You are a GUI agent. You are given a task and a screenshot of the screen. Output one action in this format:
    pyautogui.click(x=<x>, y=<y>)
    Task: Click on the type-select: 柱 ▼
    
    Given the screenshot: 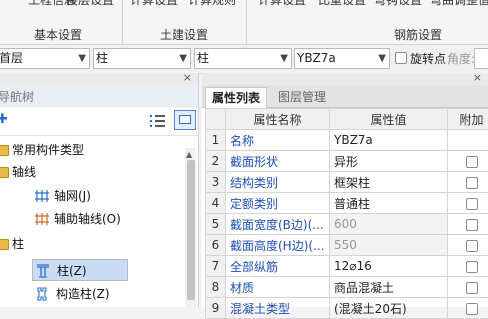 What is the action you would take?
    pyautogui.click(x=243, y=58)
    